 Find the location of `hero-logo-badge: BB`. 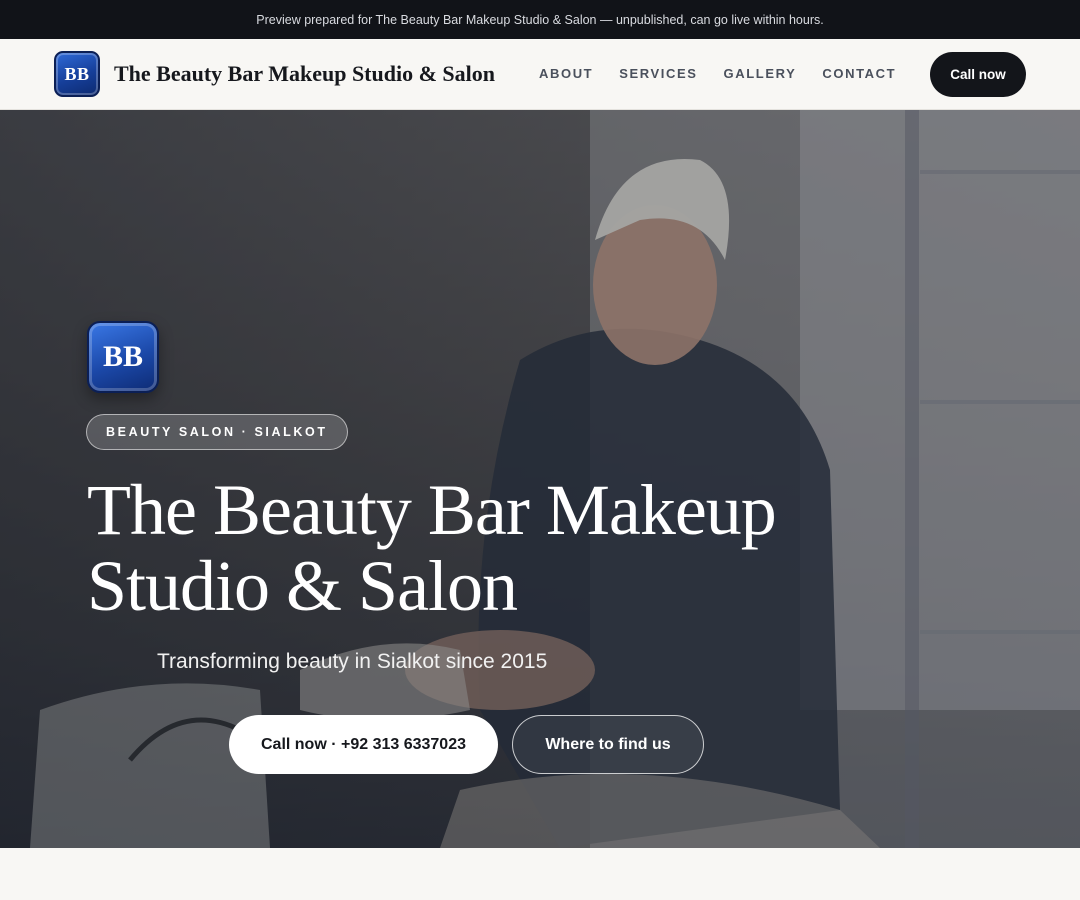

hero-logo-badge: BB is located at coordinates (123, 357).